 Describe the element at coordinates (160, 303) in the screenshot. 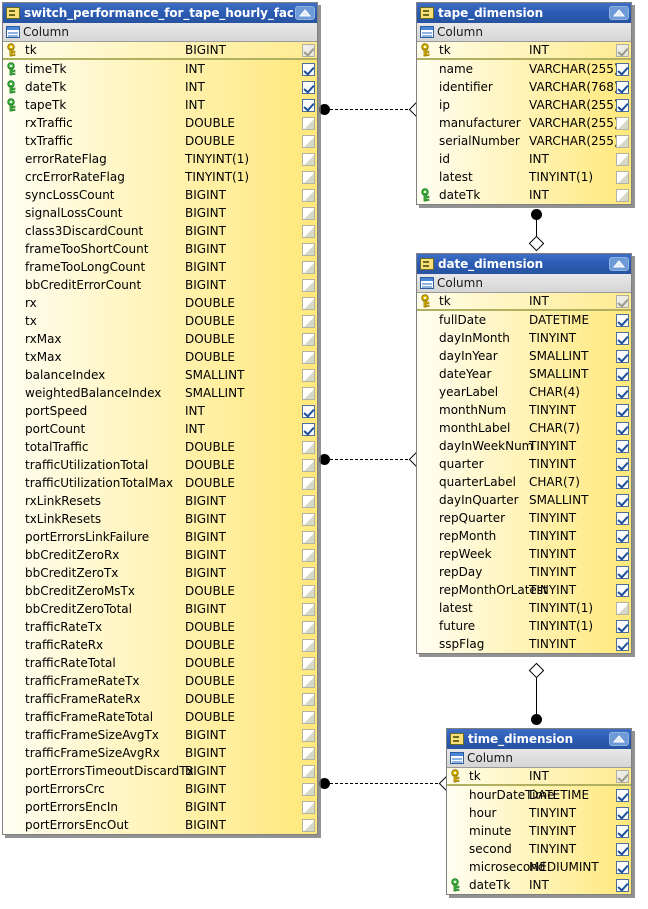

I see `table-row: rx DOUBLE` at that location.